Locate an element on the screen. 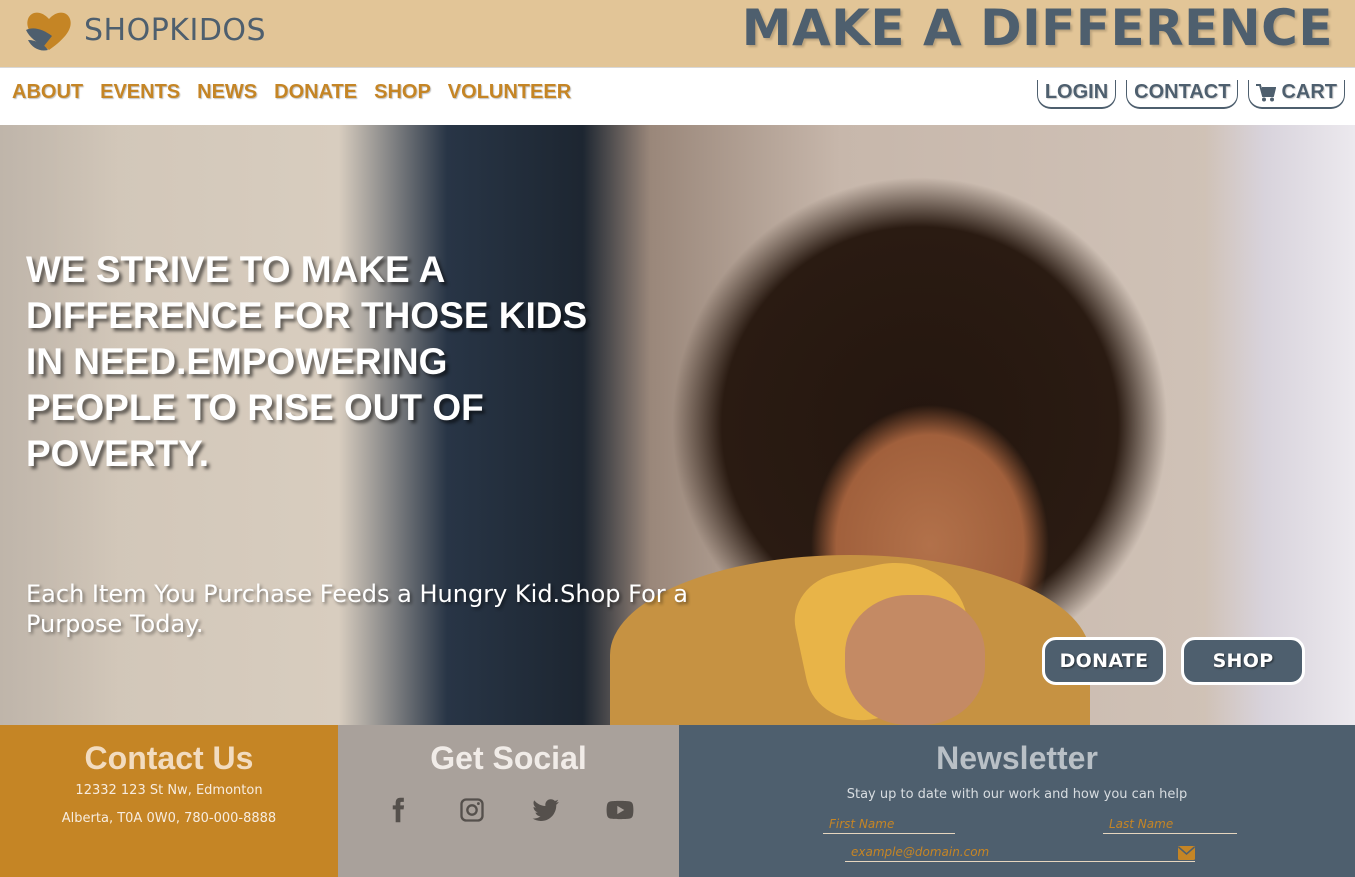 This screenshot has height=877, width=1355. login-label: LOGIN is located at coordinates (1076, 92).